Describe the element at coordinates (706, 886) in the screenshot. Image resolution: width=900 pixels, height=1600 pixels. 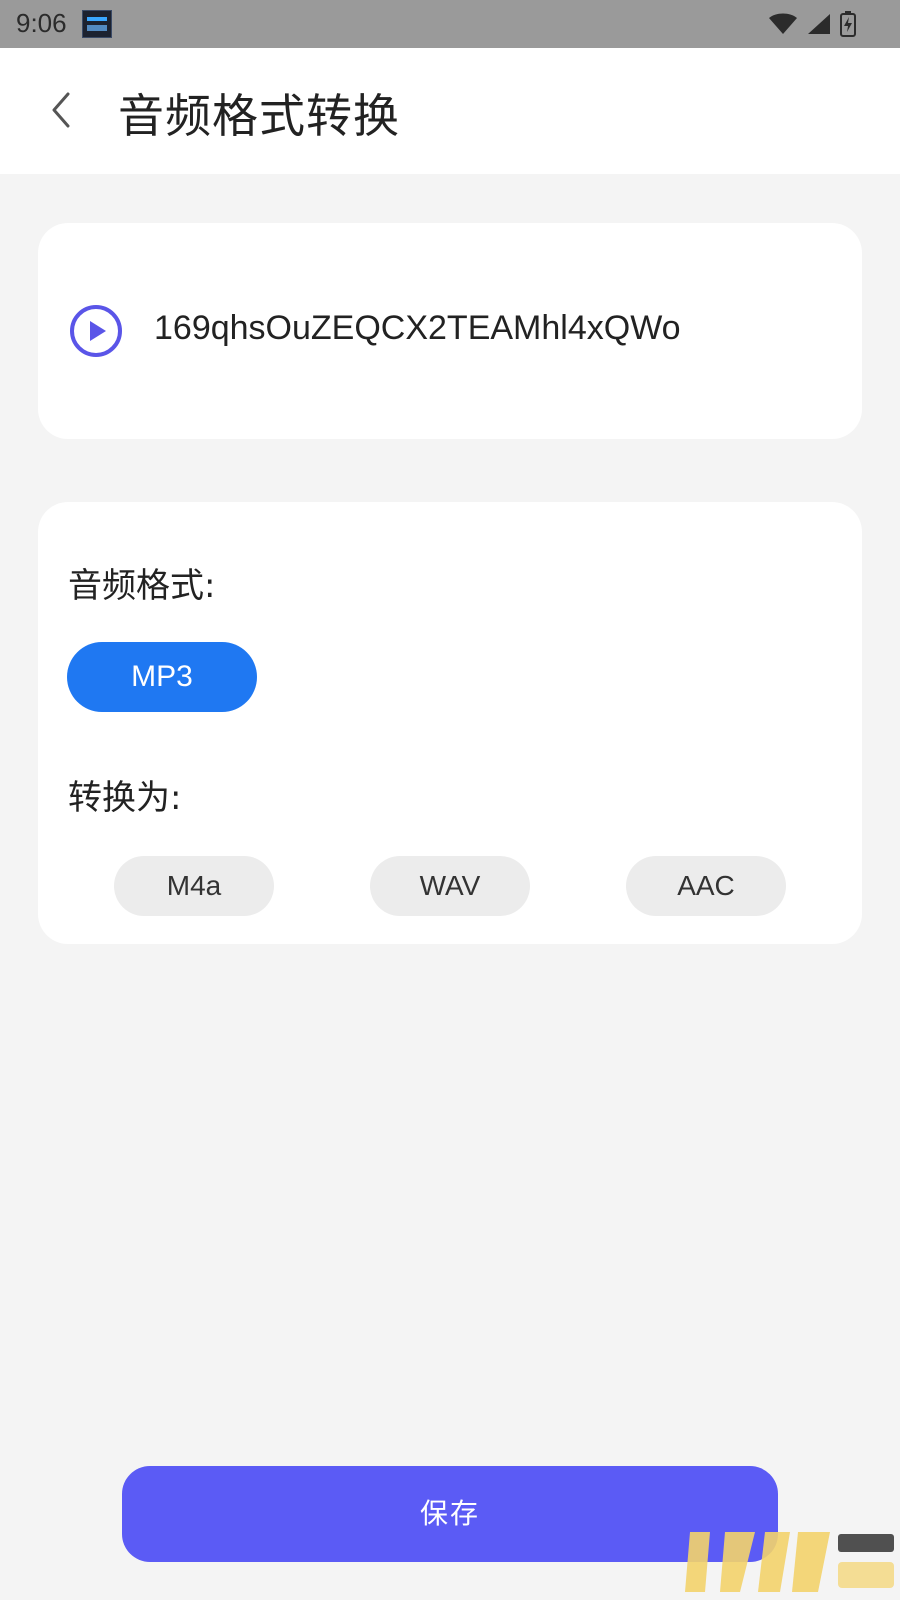
I see `option-aac: AAC` at that location.